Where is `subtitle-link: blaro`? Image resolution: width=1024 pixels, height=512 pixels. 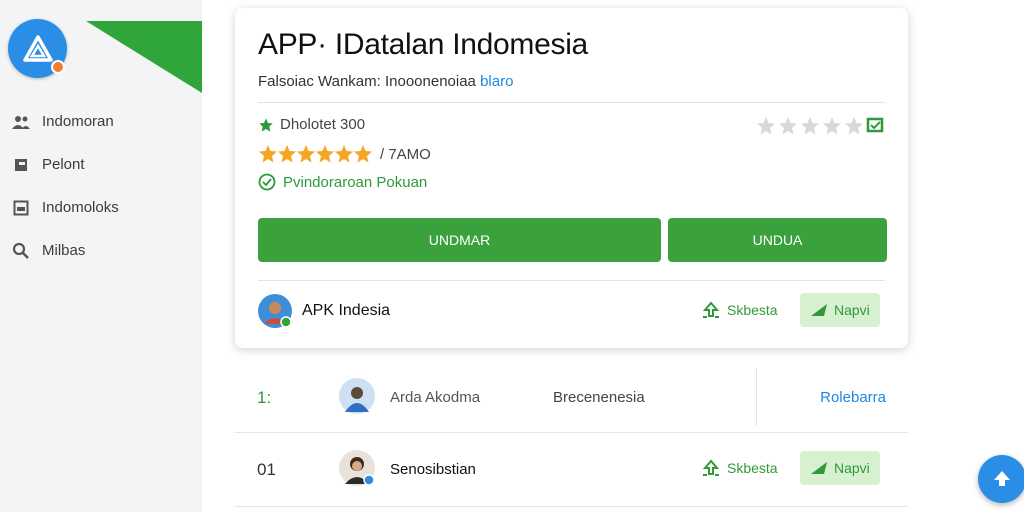
subtitle-link: blaro is located at coordinates (496, 81).